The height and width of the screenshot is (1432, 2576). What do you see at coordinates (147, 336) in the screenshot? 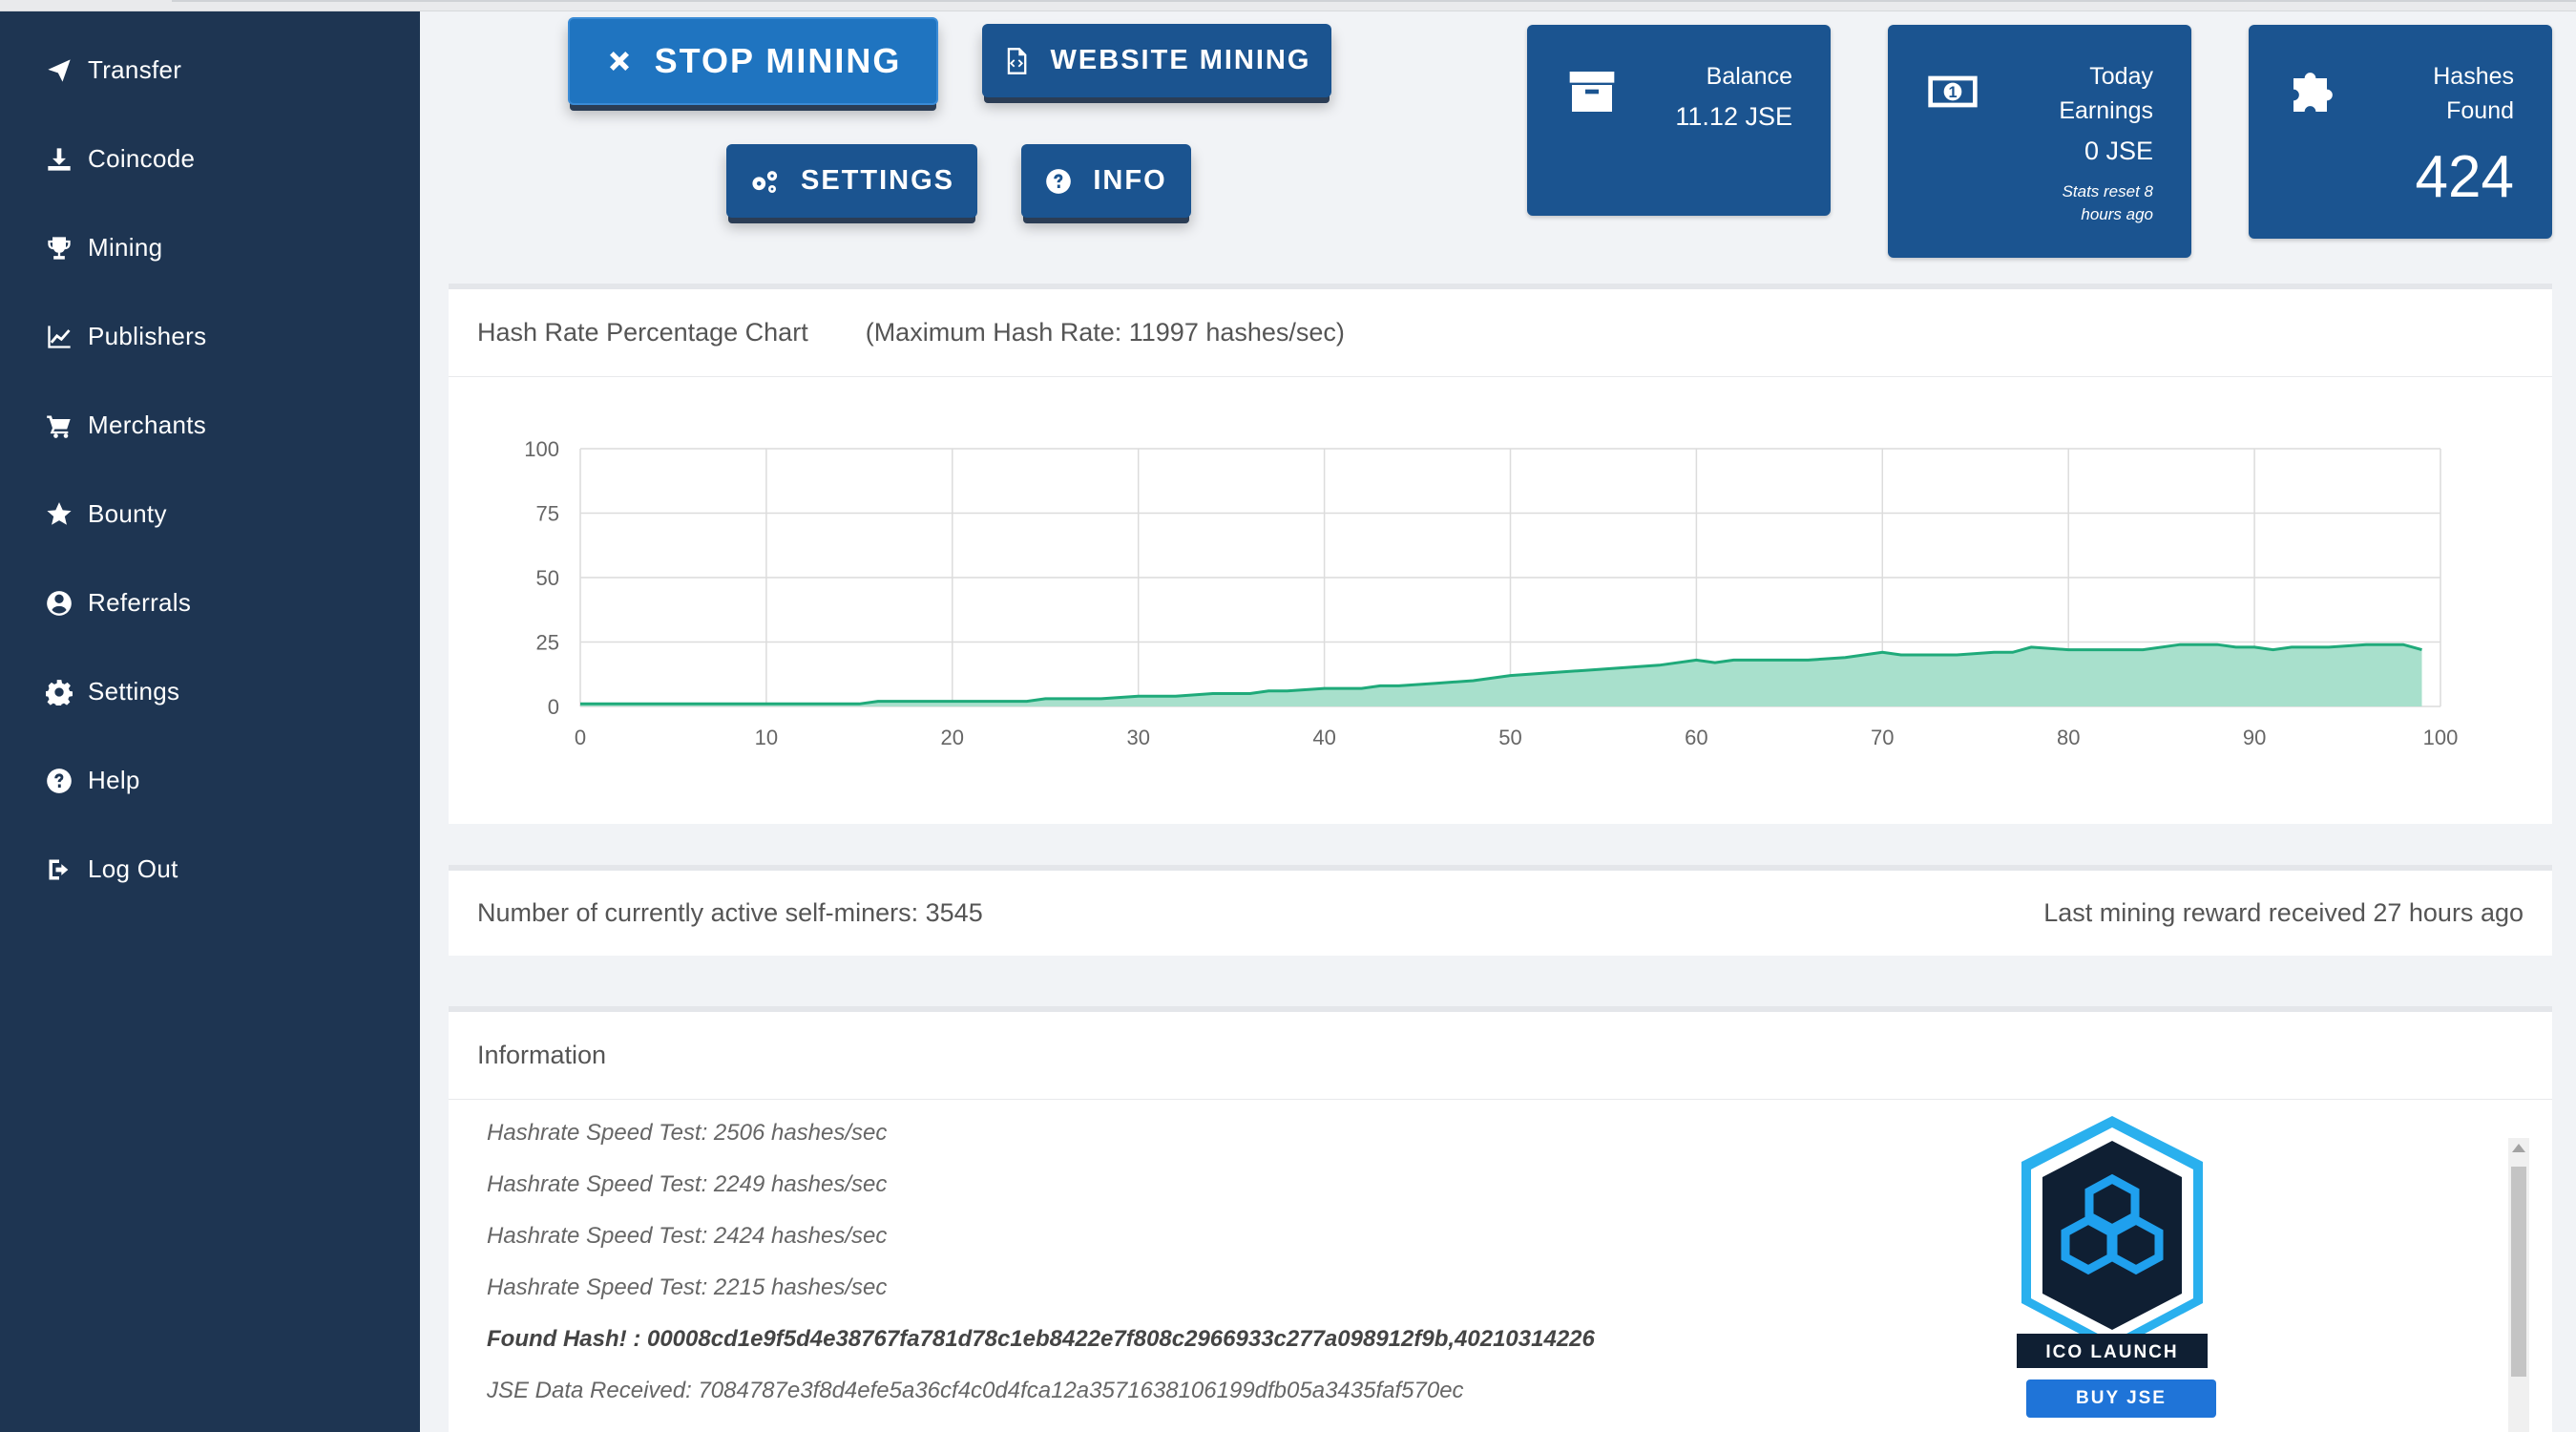
I see `sidebar-item-label: Publishers` at bounding box center [147, 336].